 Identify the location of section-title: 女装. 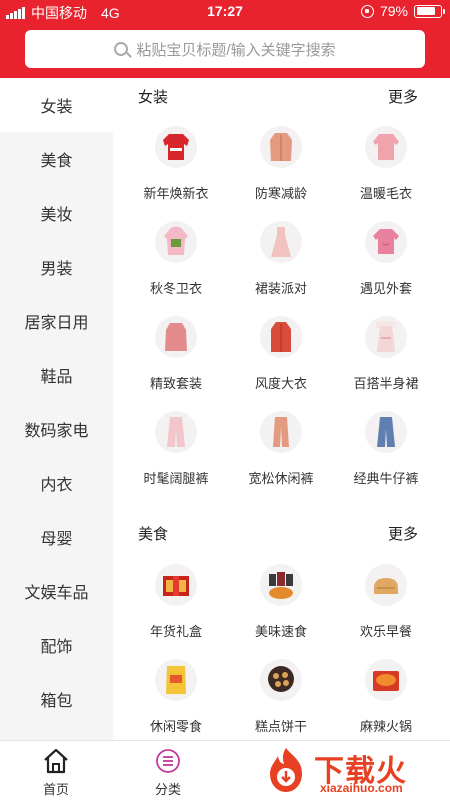
(153, 97).